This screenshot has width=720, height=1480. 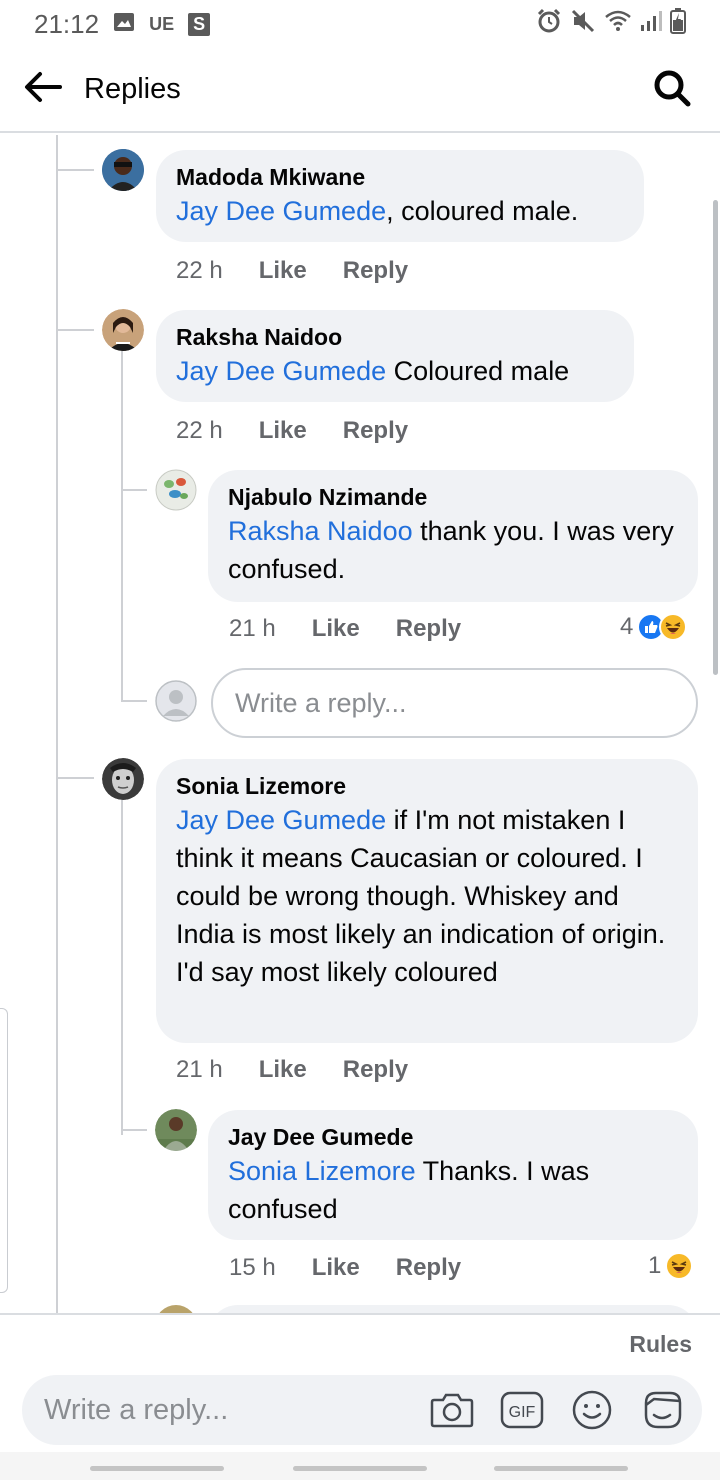 What do you see at coordinates (662, 1410) in the screenshot?
I see `sticker-icon` at bounding box center [662, 1410].